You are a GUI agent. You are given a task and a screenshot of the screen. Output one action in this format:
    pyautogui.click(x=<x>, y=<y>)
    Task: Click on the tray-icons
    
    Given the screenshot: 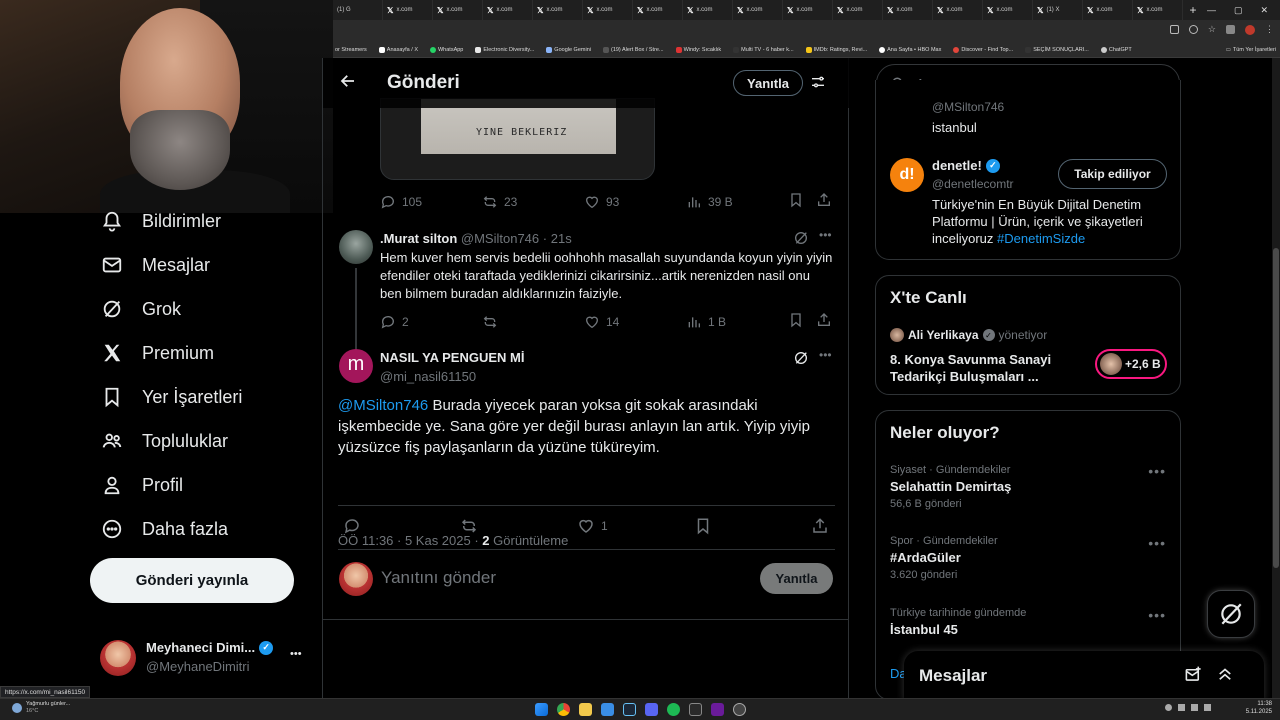 What is the action you would take?
    pyautogui.click(x=1188, y=707)
    